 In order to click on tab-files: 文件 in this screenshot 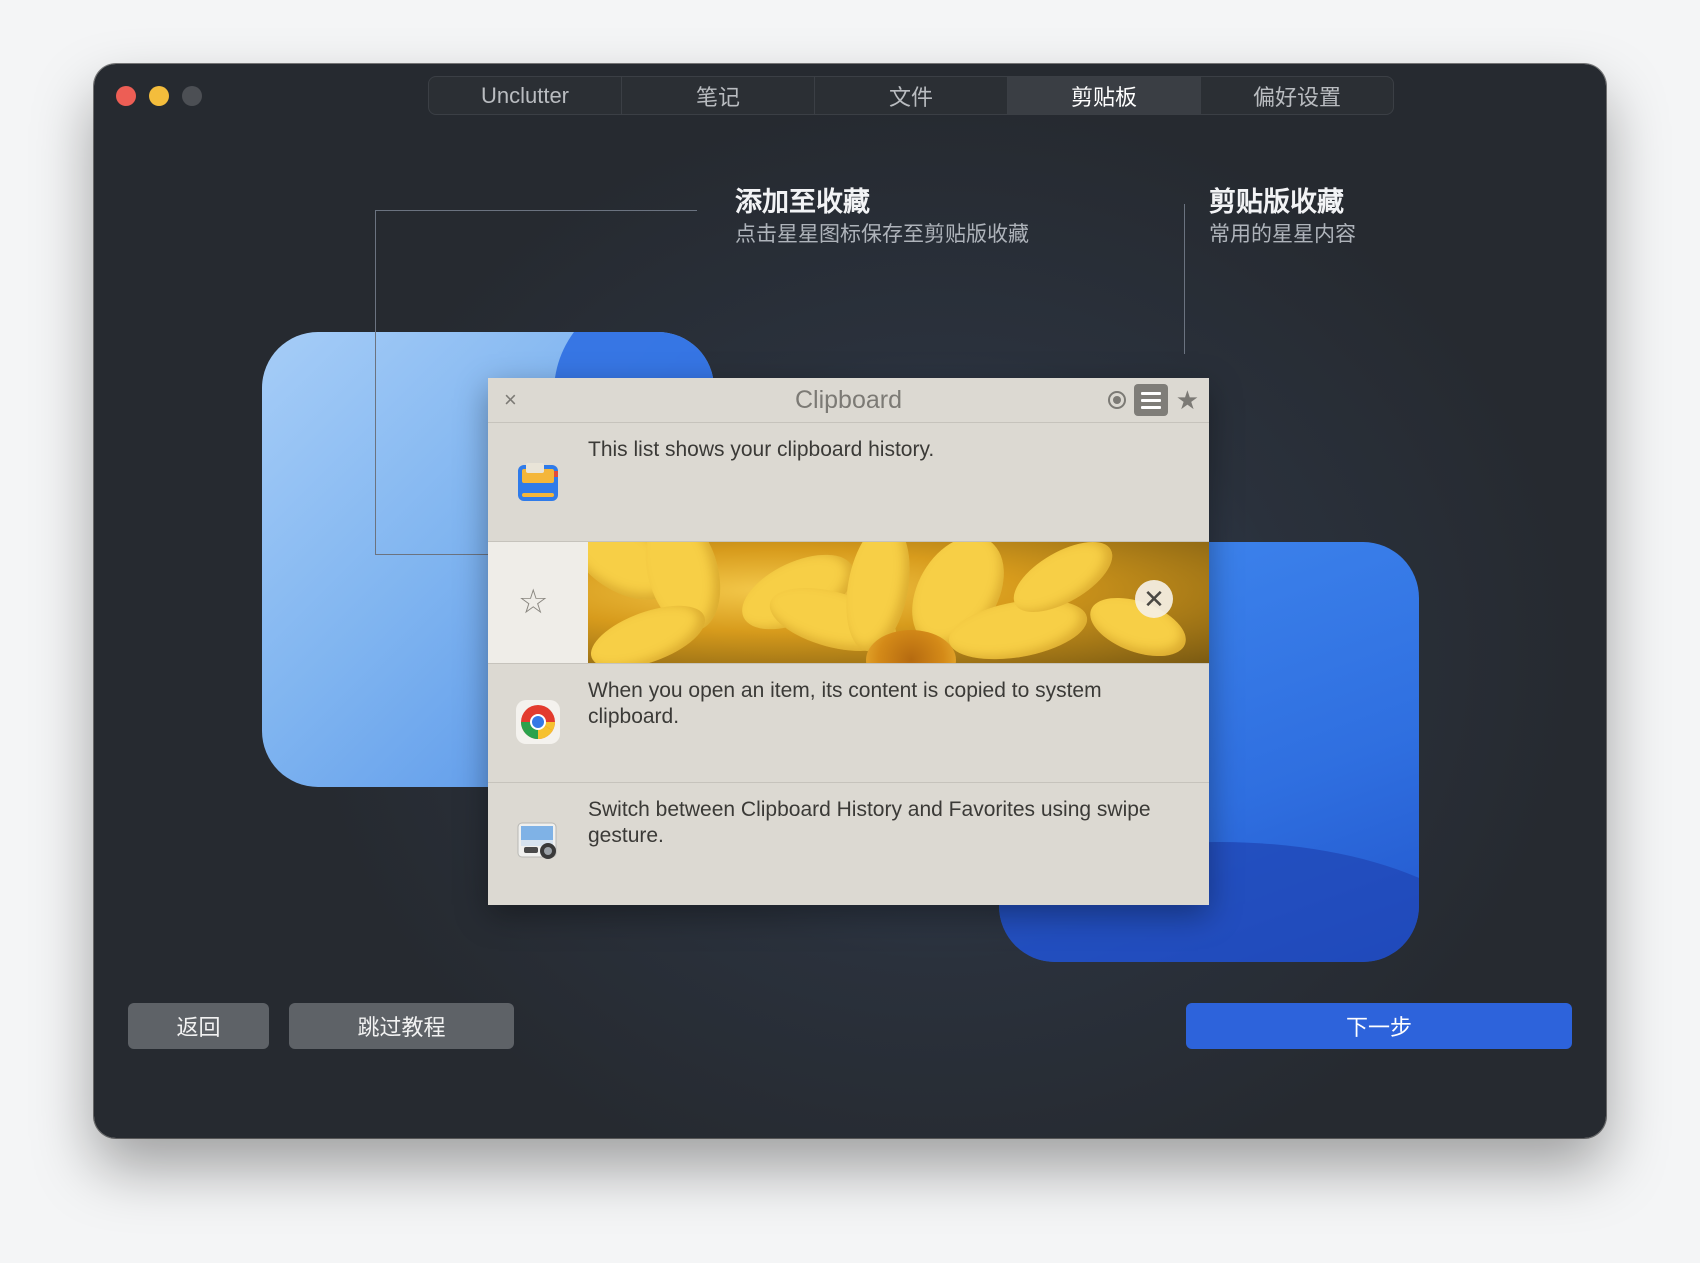, I will do `click(911, 95)`.